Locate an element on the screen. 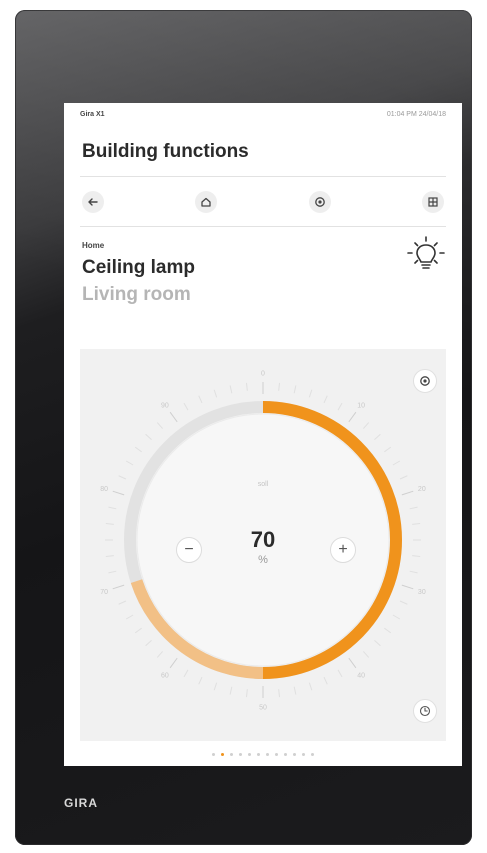 The width and height of the screenshot is (487, 853). brightness-readout: 70 % is located at coordinates (263, 548).